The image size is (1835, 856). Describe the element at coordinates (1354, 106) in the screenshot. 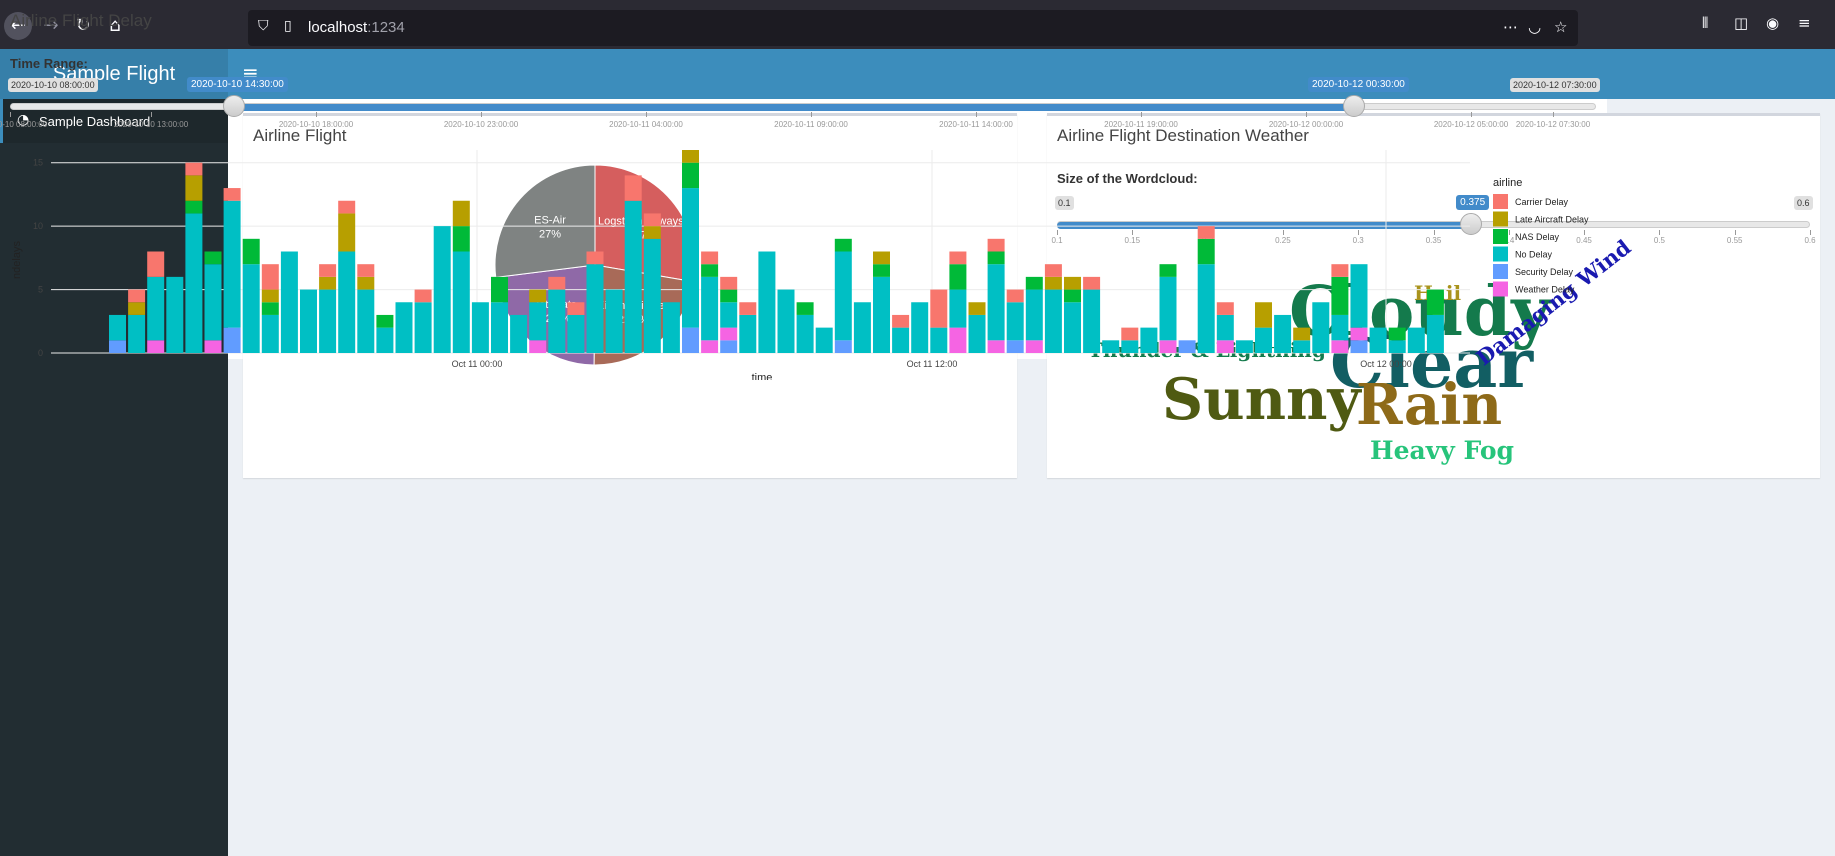

I see `time-slider-to-handle` at that location.